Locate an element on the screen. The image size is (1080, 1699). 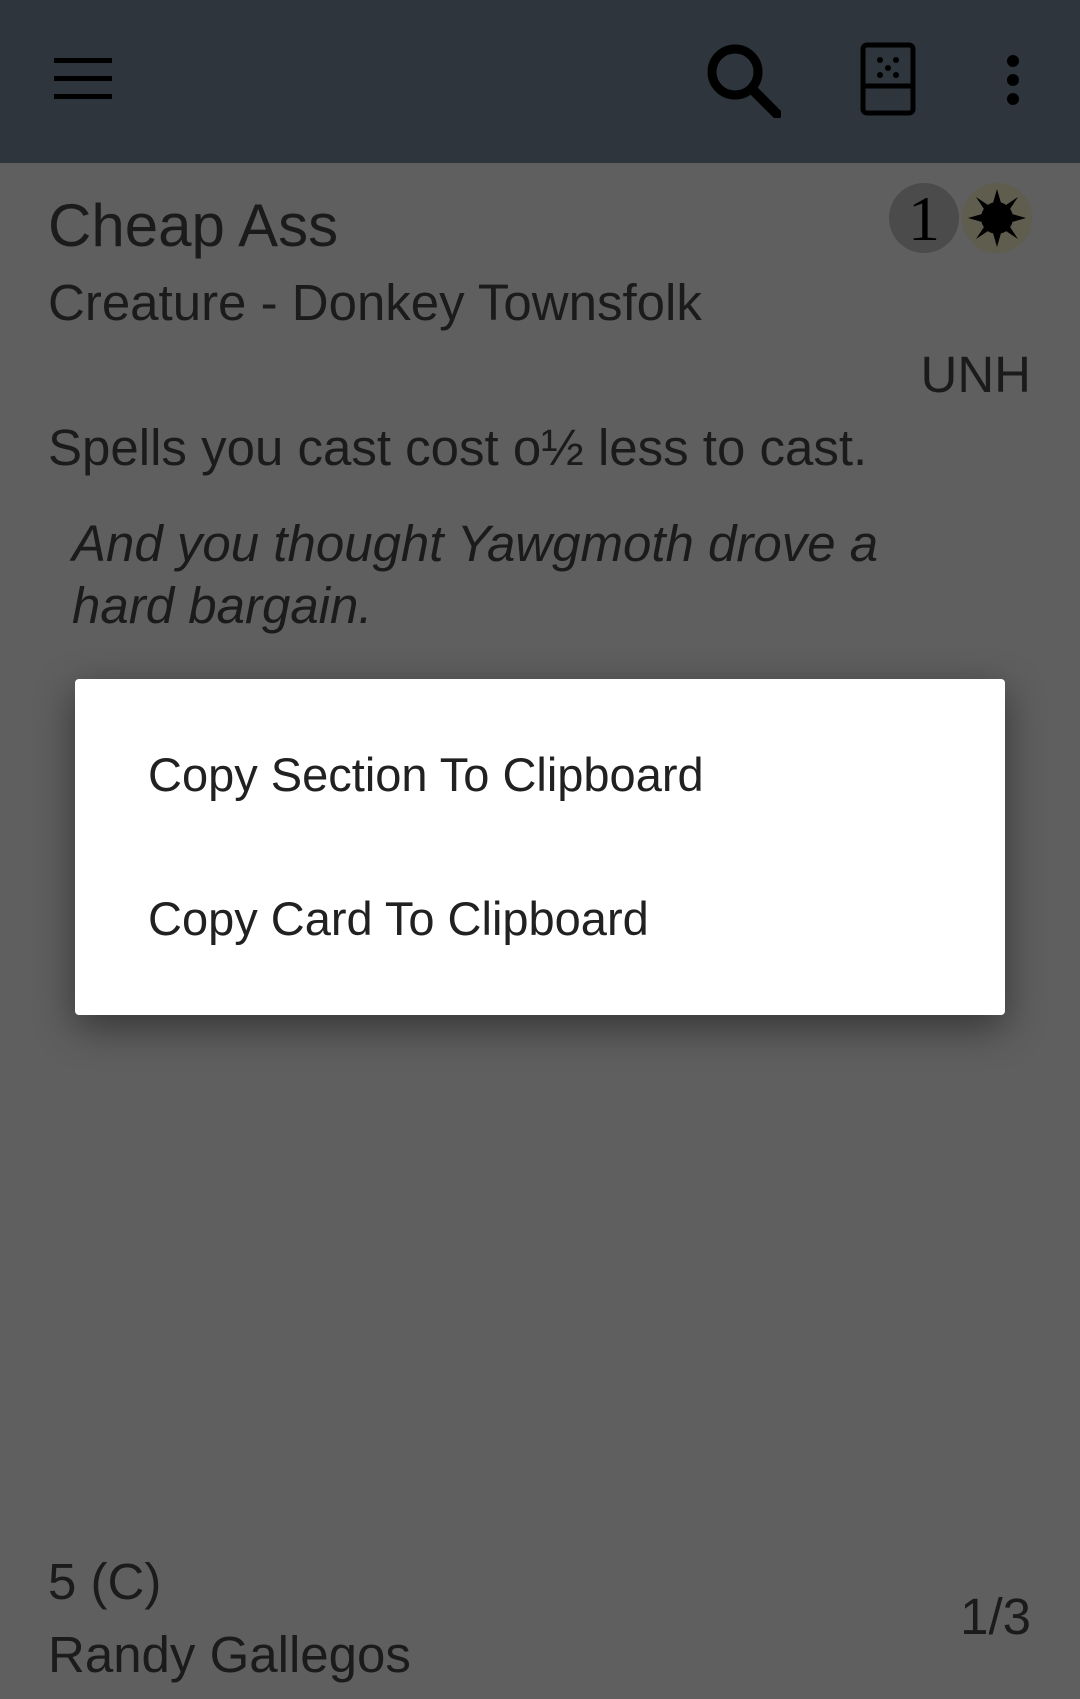
card-type-line: Creature - Donkey Townsfolk is located at coordinates (375, 302).